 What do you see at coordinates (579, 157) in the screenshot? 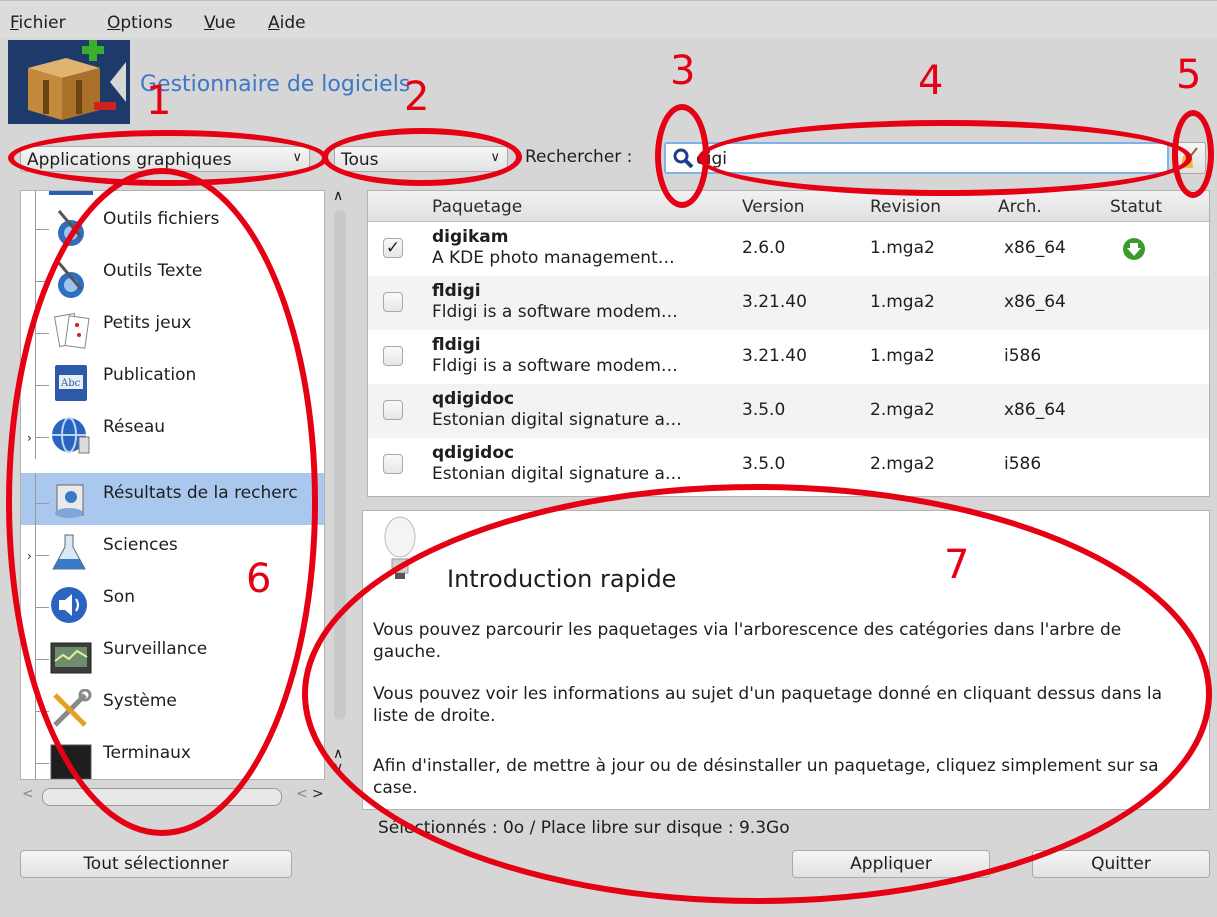
I see `search-label: Rechercher :` at bounding box center [579, 157].